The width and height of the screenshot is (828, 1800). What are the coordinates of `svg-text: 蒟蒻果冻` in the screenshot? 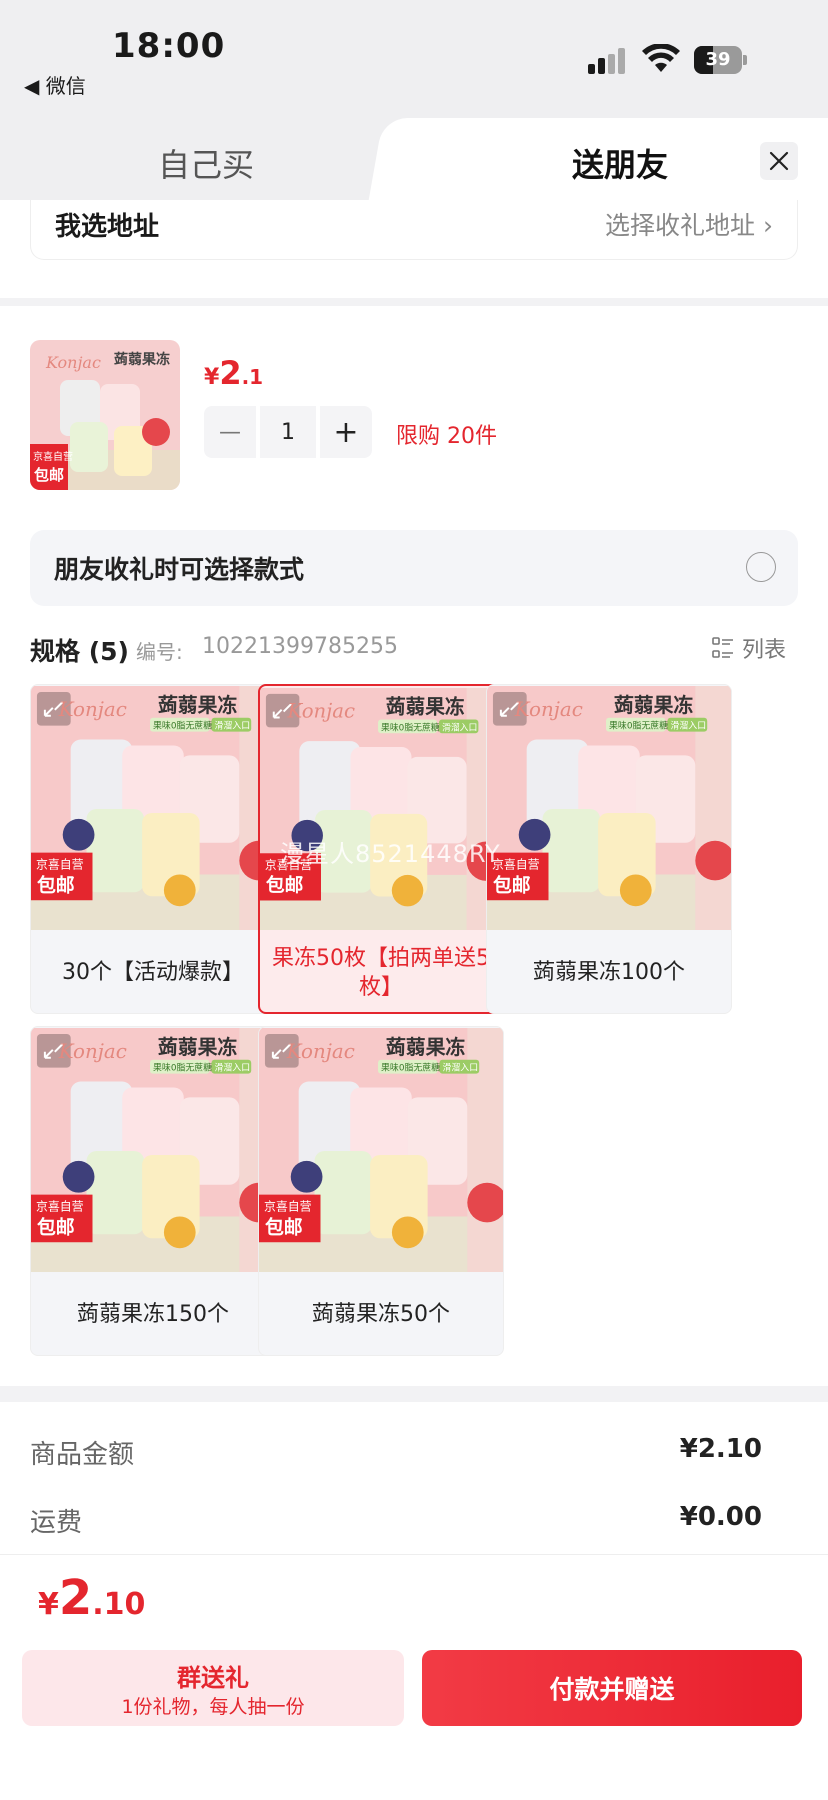 It's located at (142, 359).